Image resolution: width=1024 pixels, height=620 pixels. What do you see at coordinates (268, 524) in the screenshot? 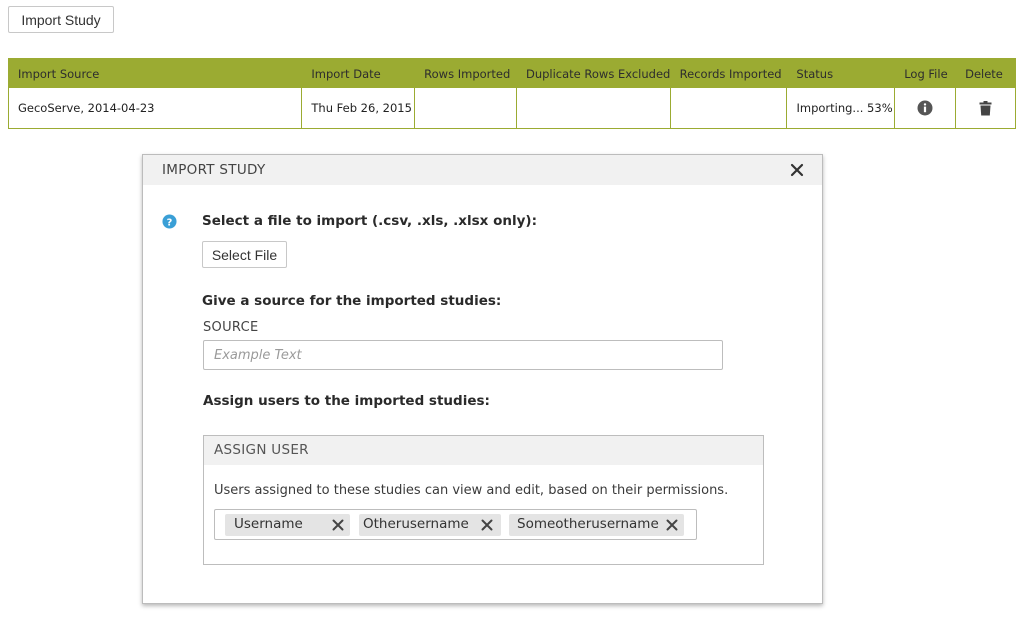
I see `user-tag-label: Username` at bounding box center [268, 524].